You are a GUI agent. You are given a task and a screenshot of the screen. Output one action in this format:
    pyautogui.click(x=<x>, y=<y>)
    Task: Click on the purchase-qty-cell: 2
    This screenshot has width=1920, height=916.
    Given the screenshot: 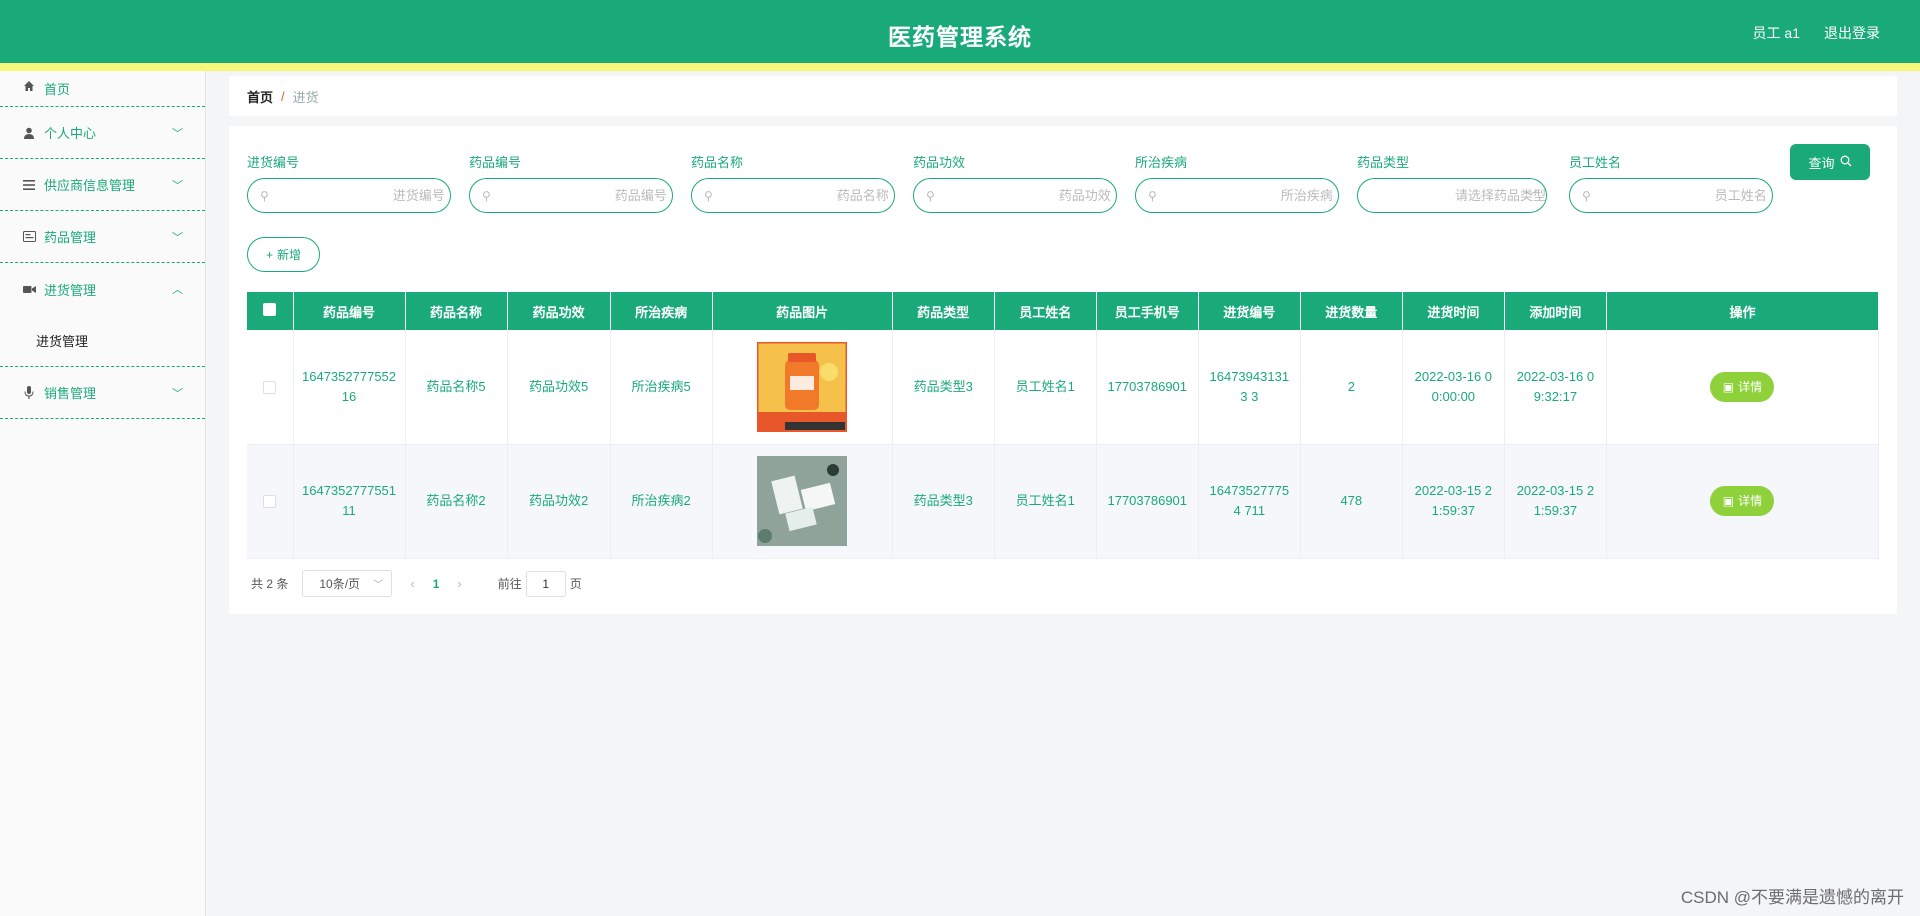 What is the action you would take?
    pyautogui.click(x=1351, y=387)
    